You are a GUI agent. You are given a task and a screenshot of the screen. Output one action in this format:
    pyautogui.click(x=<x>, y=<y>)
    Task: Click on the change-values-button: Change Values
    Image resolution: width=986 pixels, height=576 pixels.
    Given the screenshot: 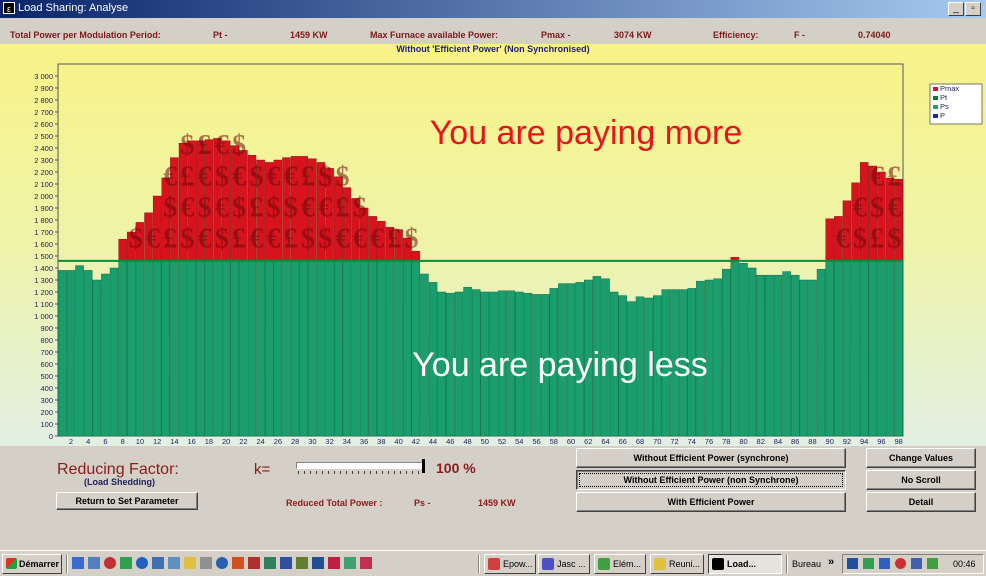 What is the action you would take?
    pyautogui.click(x=921, y=458)
    